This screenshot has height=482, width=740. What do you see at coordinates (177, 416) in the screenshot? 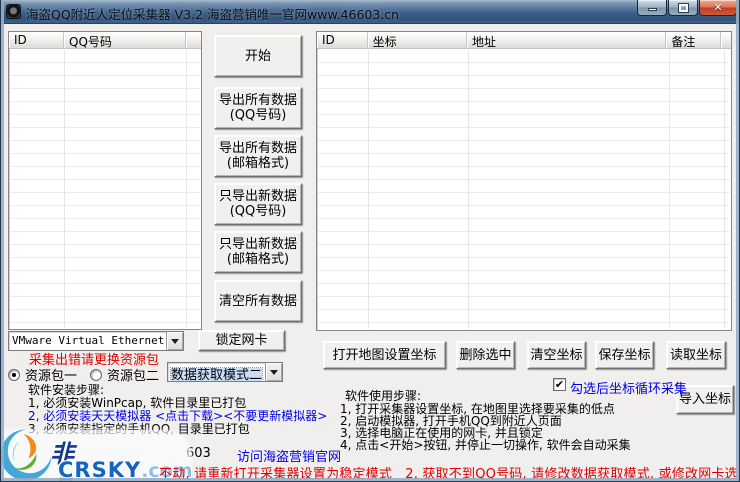
I see `install-step-2-download-link: 2, 必须安装天天模拟器 <点击下载><不要更新模拟器>` at bounding box center [177, 416].